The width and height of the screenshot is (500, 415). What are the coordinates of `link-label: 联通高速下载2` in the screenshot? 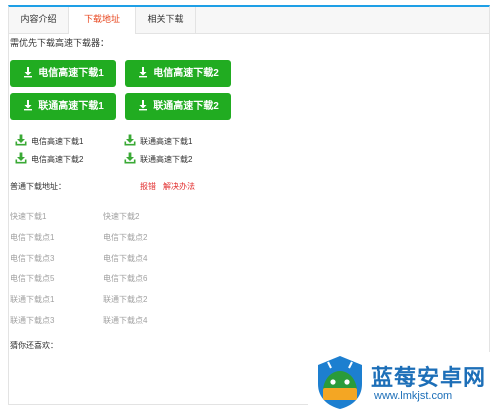 It's located at (166, 159).